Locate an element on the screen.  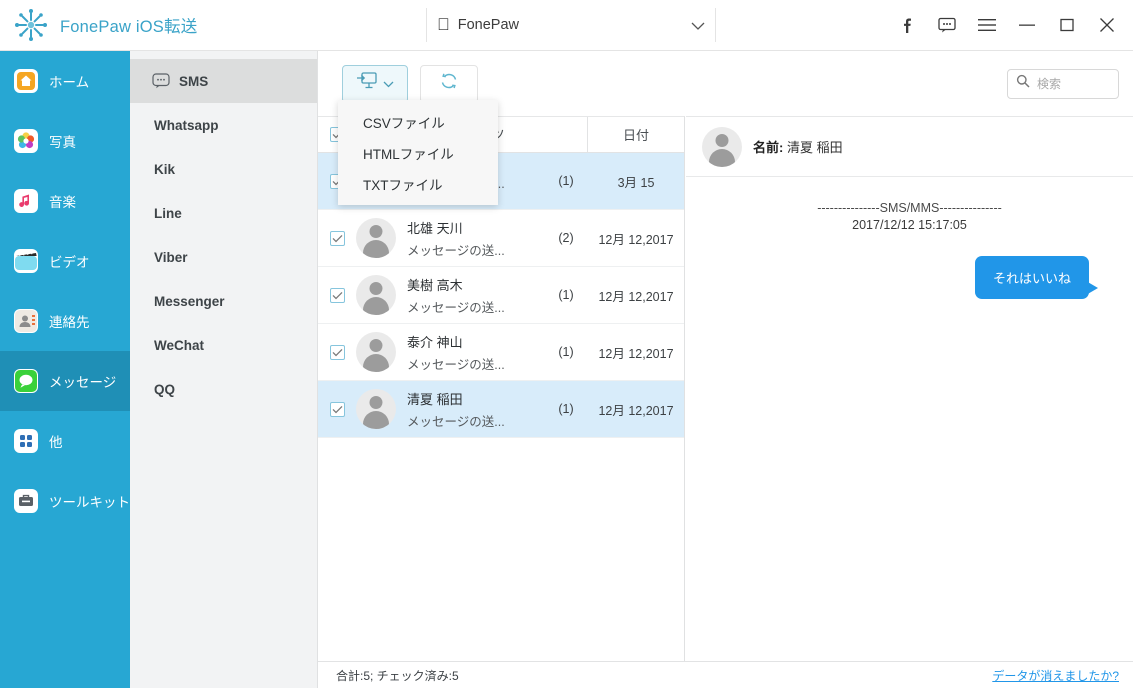
menu-icon is located at coordinates (987, 25).